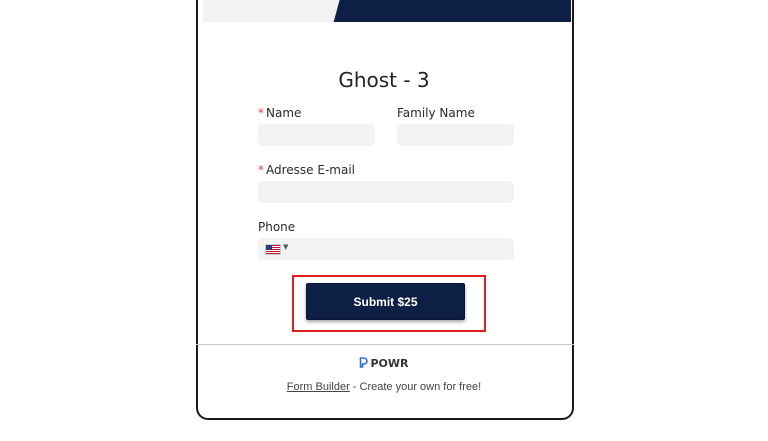 The image size is (768, 441). I want to click on powr-logo-icon, so click(364, 362).